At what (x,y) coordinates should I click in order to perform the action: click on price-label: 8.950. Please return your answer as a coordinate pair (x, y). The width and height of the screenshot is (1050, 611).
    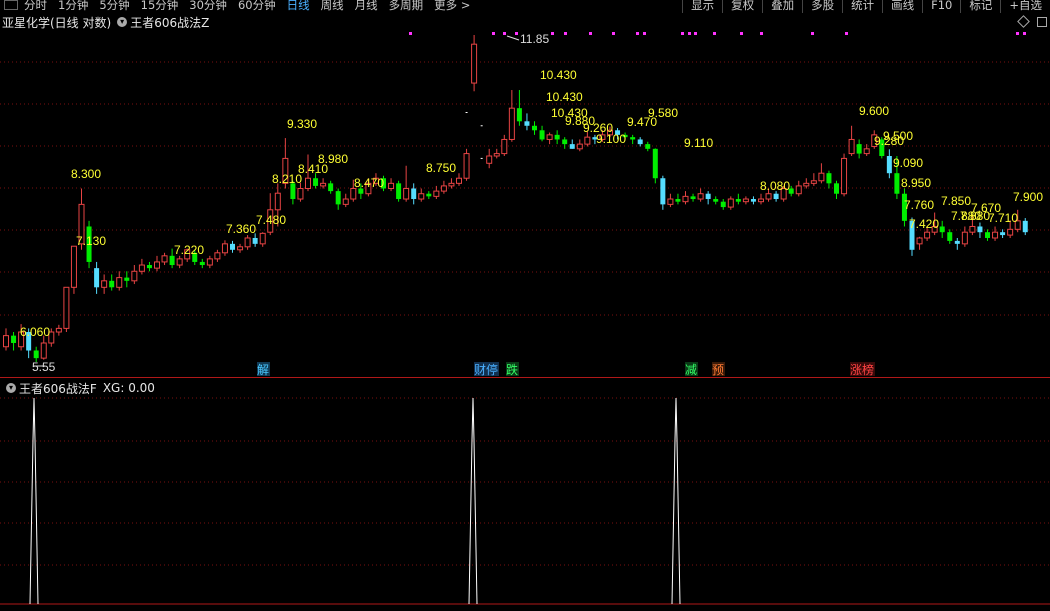
    Looking at the image, I should click on (916, 183).